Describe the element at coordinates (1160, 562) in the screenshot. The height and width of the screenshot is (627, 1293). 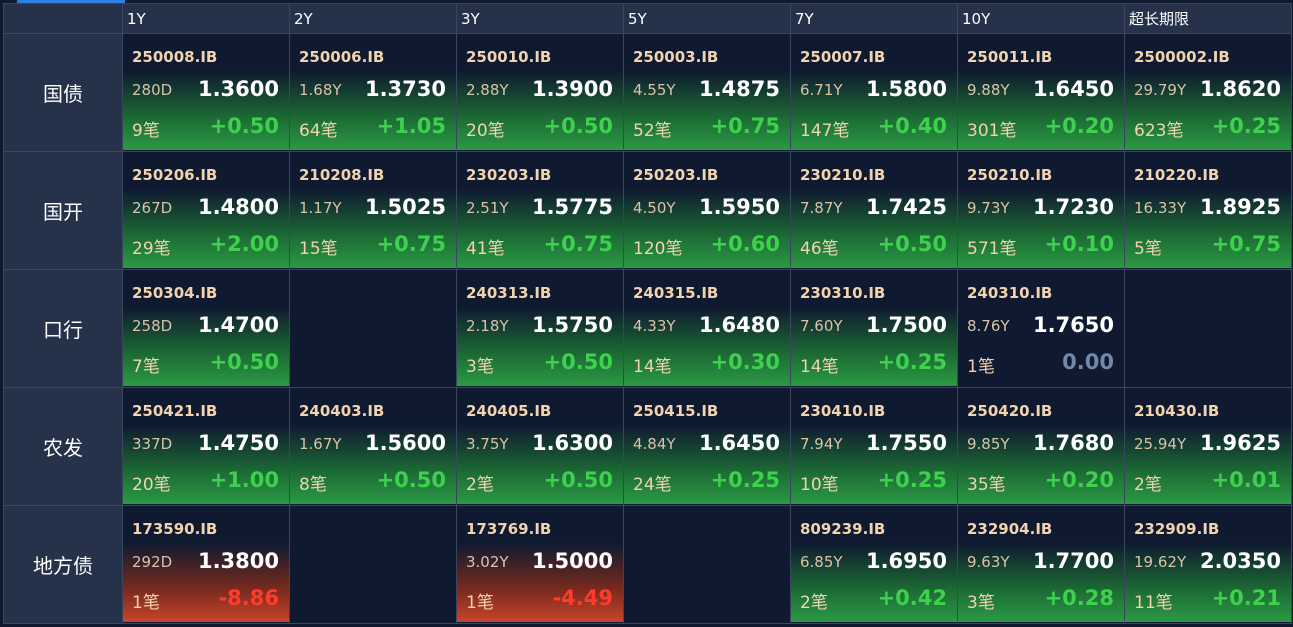
I see `remaining-term: 19.62Y` at that location.